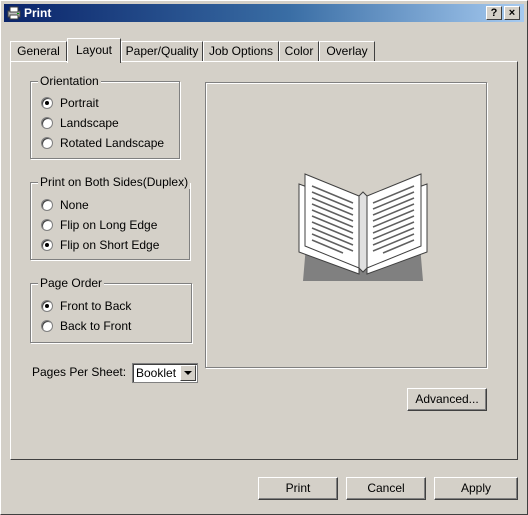 The image size is (528, 515). I want to click on print-button: Print, so click(298, 488).